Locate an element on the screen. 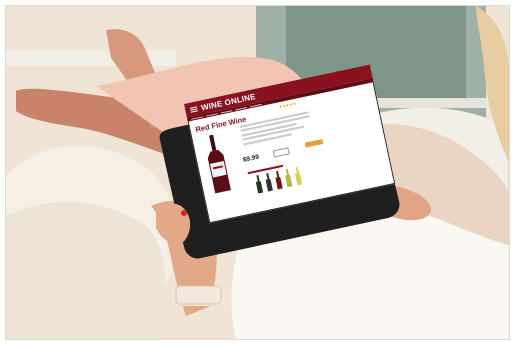 Image resolution: width=515 pixels, height=345 pixels. add-to-cart-button is located at coordinates (314, 143).